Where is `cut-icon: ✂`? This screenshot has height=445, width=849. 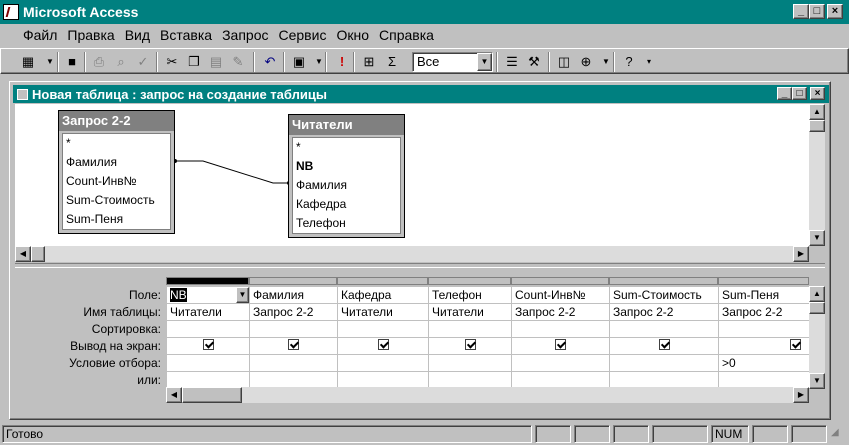 cut-icon: ✂ is located at coordinates (172, 62).